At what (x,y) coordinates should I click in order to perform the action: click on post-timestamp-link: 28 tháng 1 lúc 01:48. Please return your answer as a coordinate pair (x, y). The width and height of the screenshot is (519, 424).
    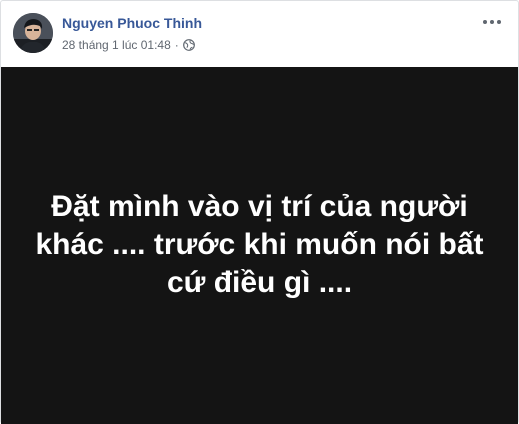
    Looking at the image, I should click on (116, 45).